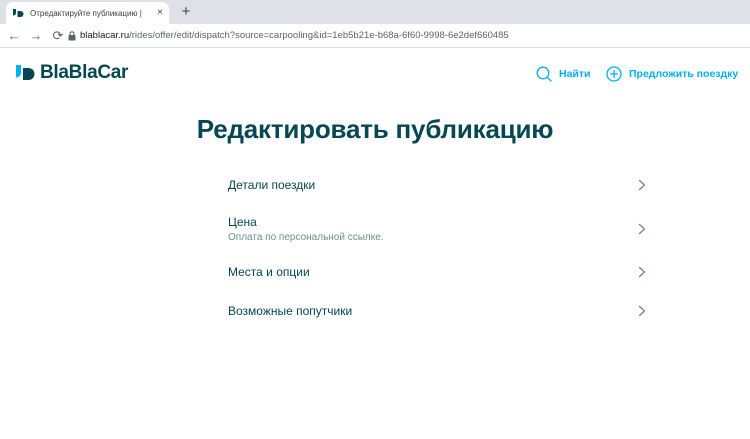 Image resolution: width=750 pixels, height=439 pixels. What do you see at coordinates (242, 221) in the screenshot?
I see `menu-item-label: Цена` at bounding box center [242, 221].